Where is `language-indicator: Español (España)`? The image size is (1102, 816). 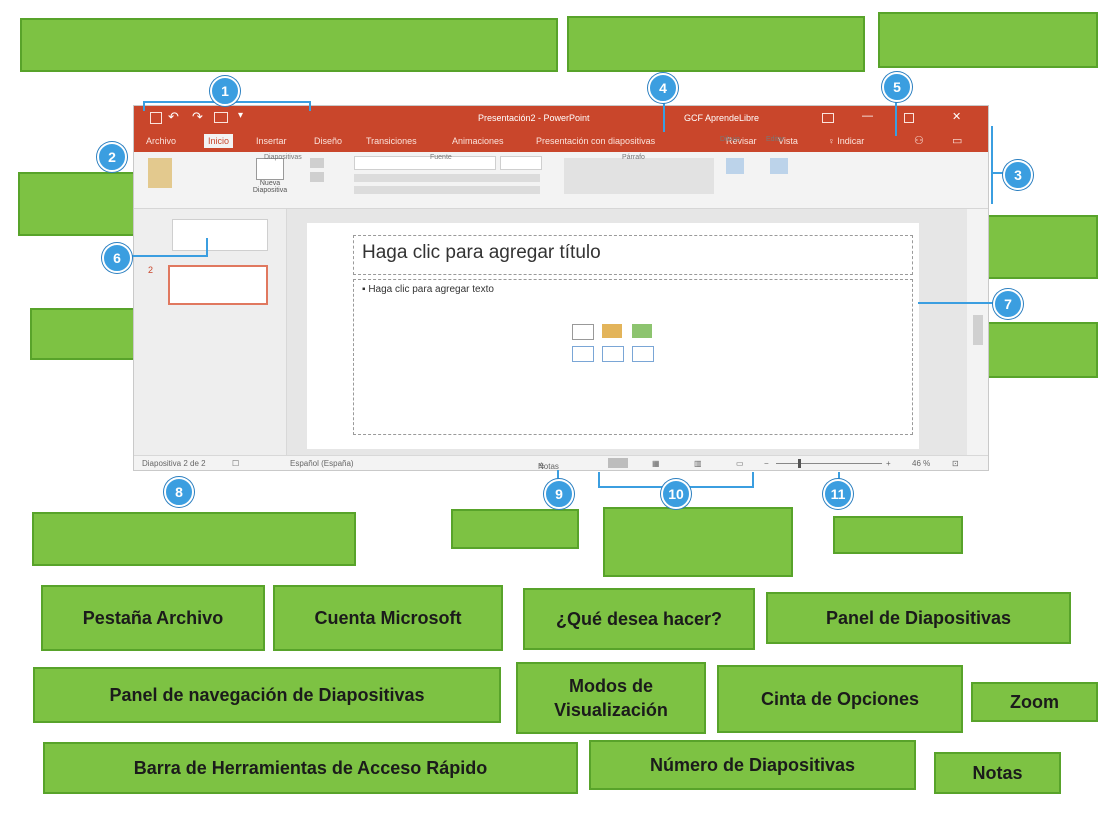
language-indicator: Español (España) is located at coordinates (322, 463).